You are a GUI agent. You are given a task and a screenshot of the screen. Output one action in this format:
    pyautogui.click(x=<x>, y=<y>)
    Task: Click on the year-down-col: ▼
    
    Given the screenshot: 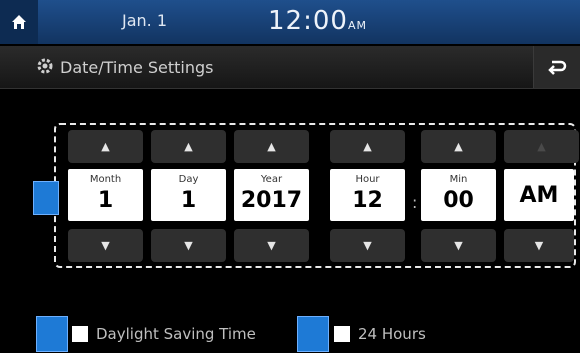 What is the action you would take?
    pyautogui.click(x=271, y=245)
    